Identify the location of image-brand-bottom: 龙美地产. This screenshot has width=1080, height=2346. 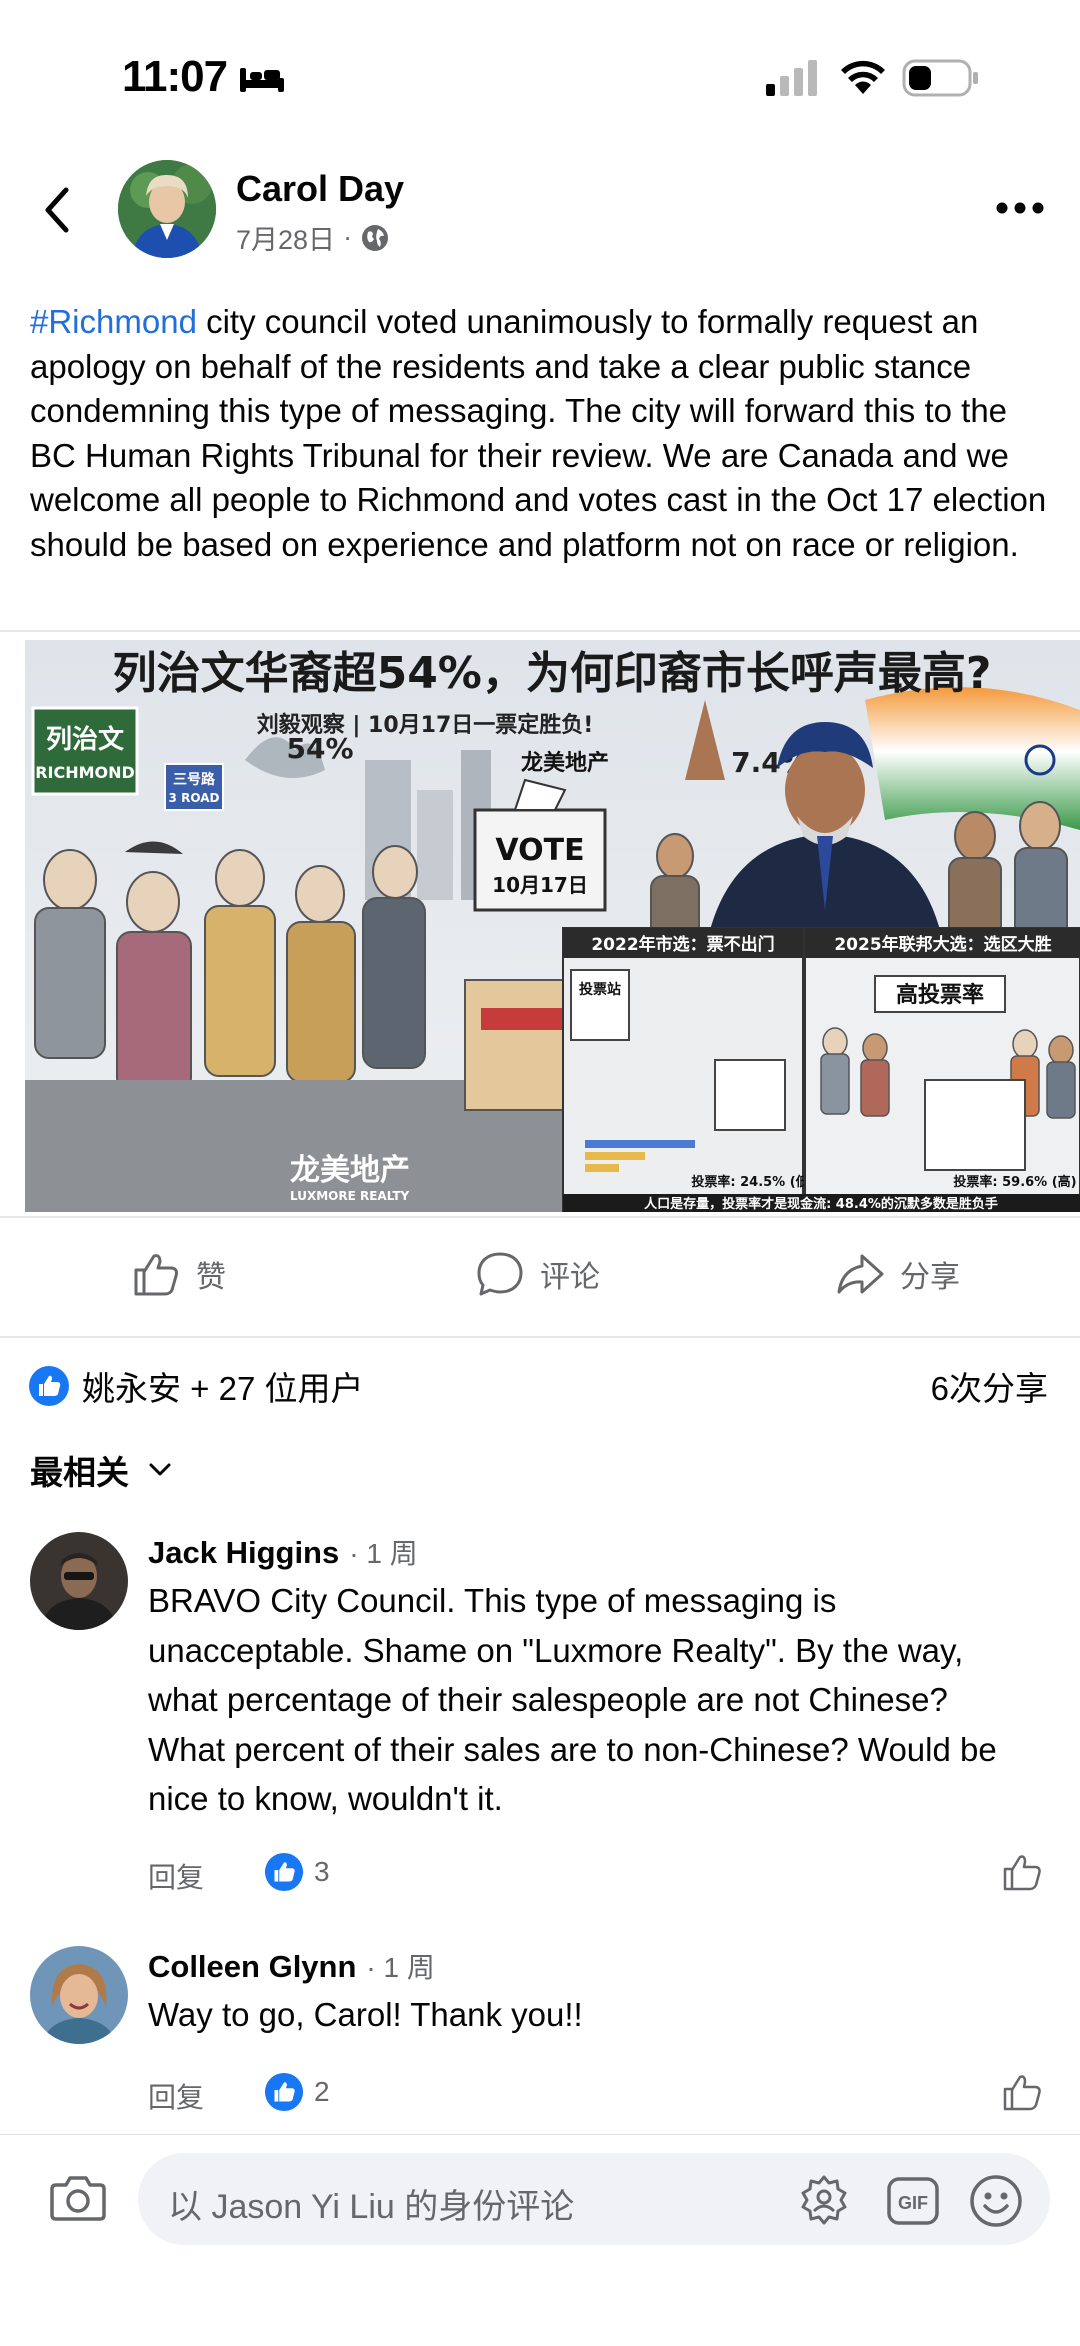
(350, 1170).